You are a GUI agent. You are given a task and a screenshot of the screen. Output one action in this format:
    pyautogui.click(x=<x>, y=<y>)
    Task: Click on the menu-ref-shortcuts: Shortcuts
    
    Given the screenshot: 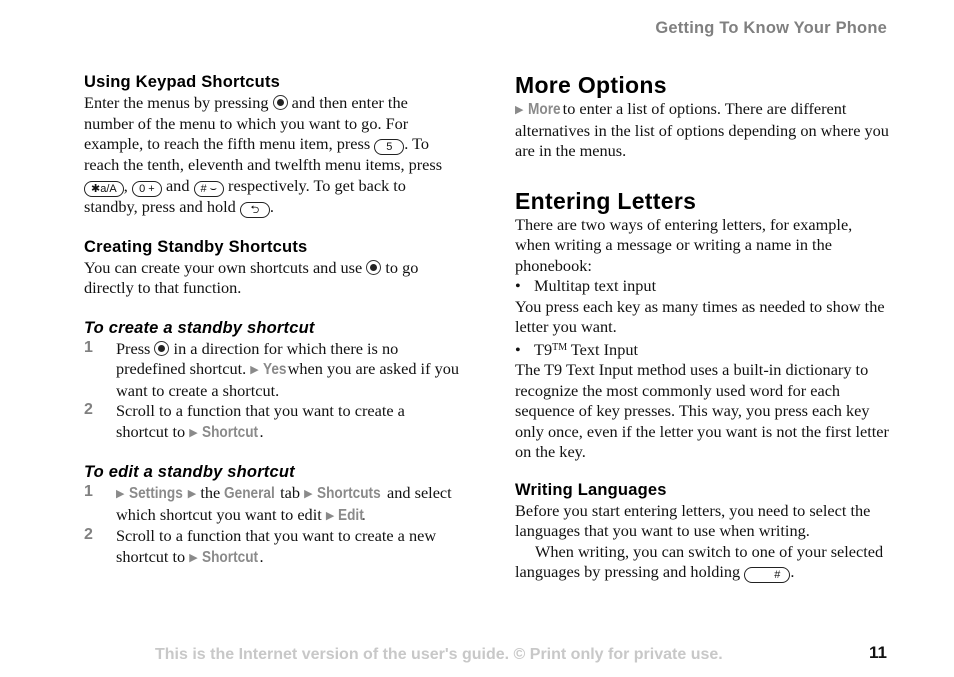 What is the action you would take?
    pyautogui.click(x=348, y=493)
    